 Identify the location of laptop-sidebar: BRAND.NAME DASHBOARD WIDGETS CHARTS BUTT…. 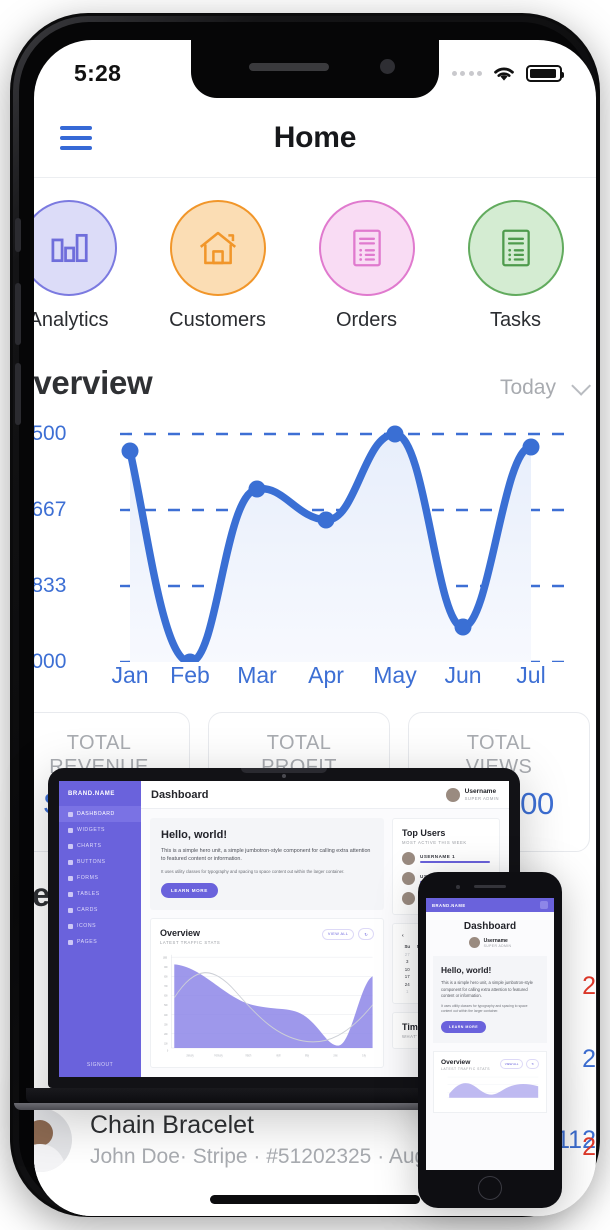
(100, 929).